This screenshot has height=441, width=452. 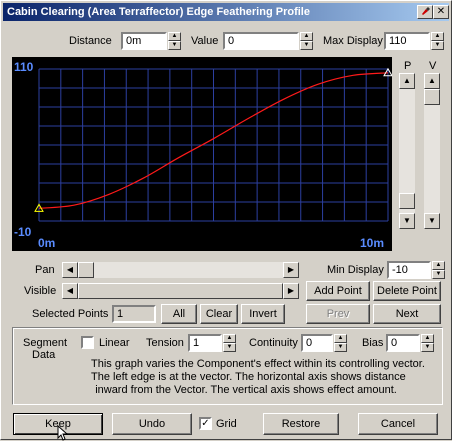 I want to click on tension-field: 1, so click(x=205, y=343).